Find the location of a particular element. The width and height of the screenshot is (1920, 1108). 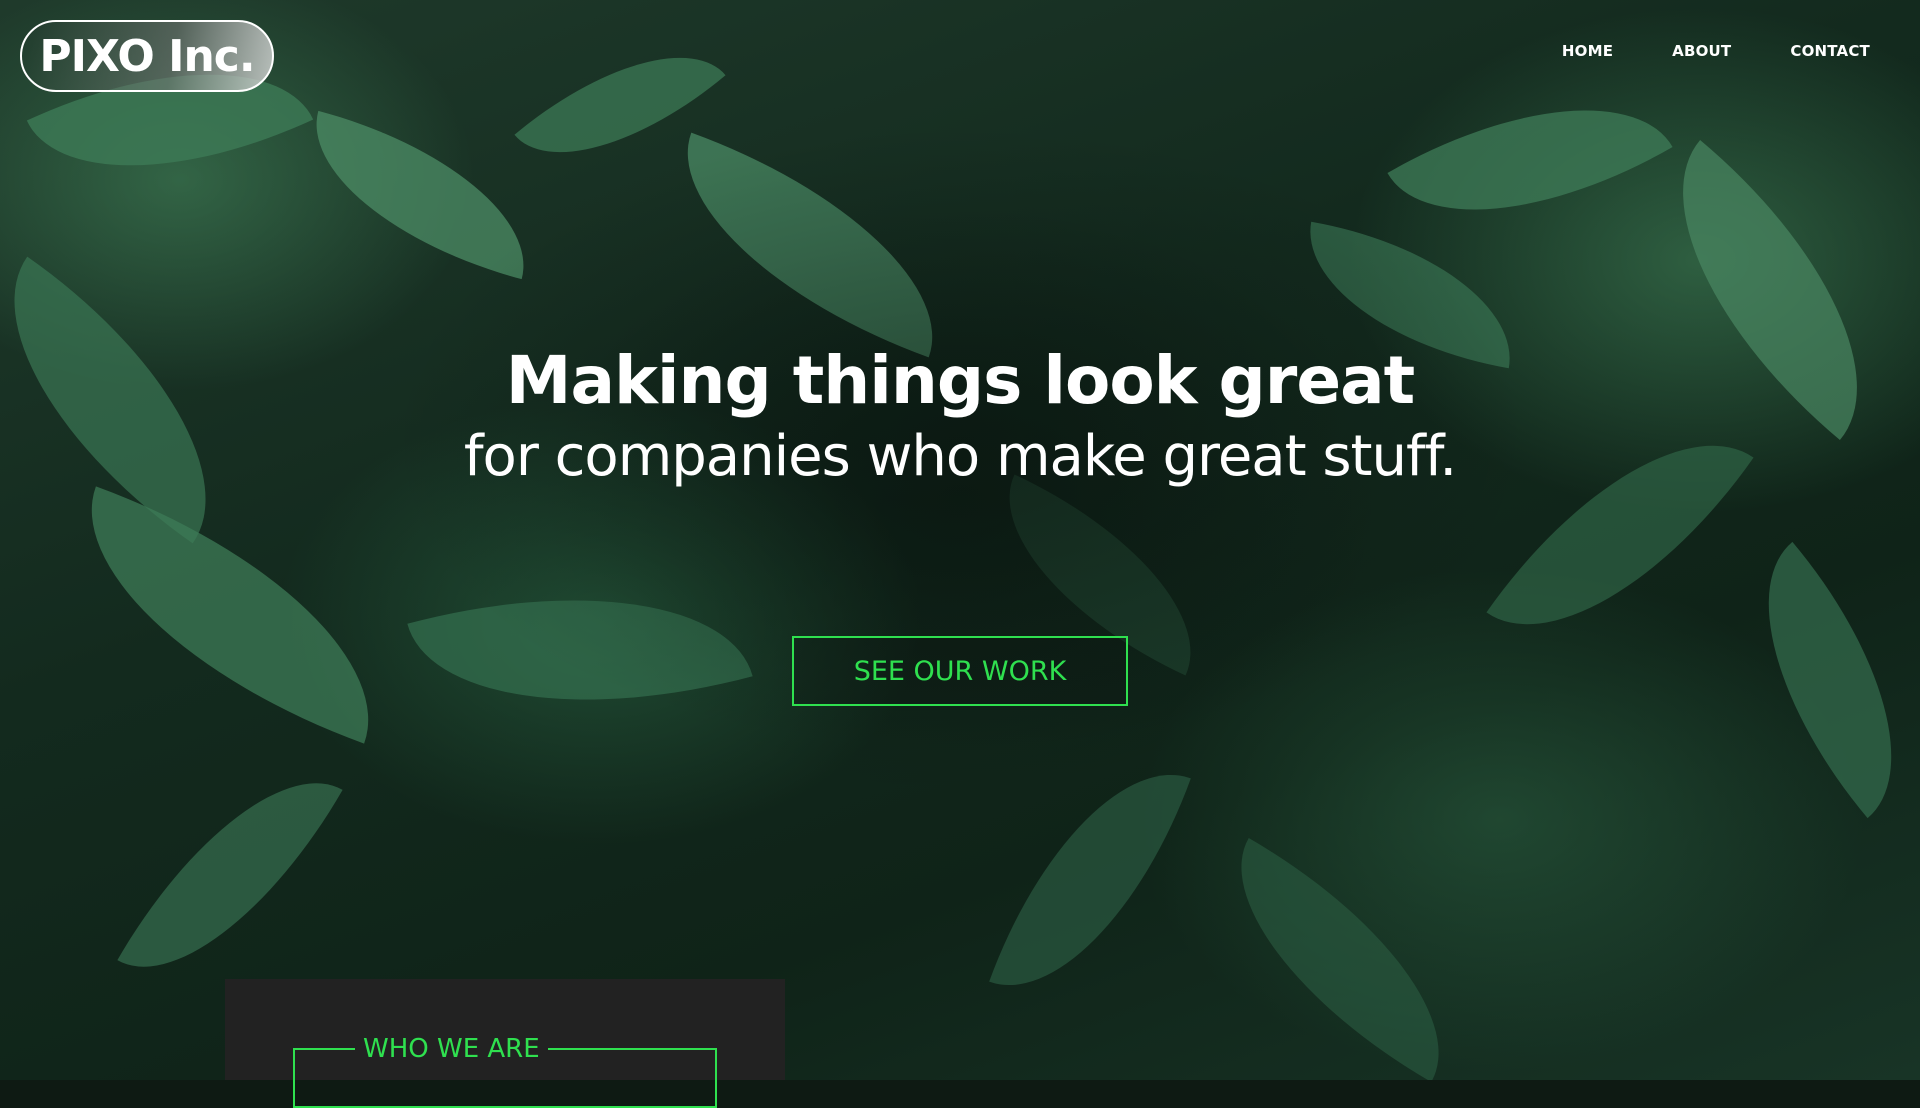

brand-logo: PIXO Inc. is located at coordinates (147, 56).